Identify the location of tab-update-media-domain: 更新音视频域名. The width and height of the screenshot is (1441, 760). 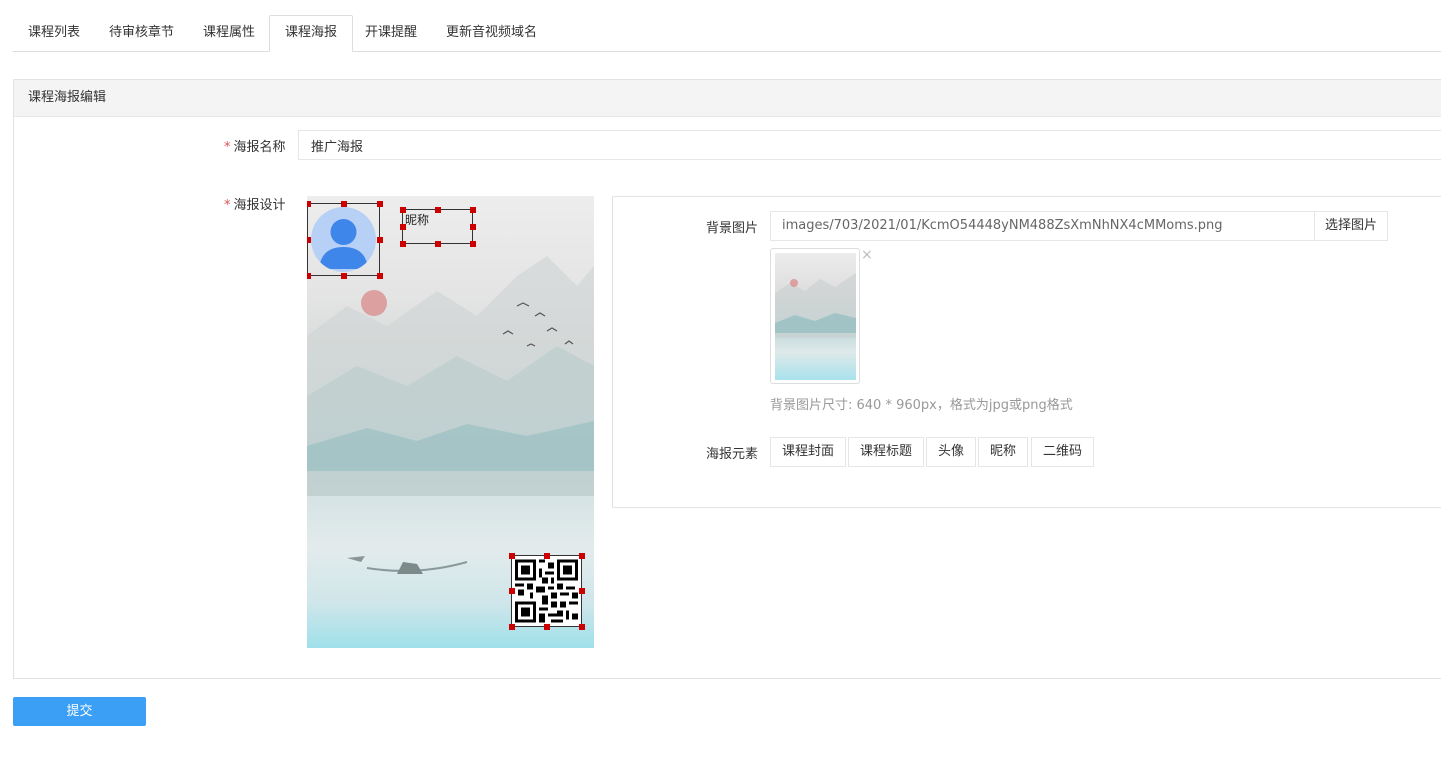
(491, 33).